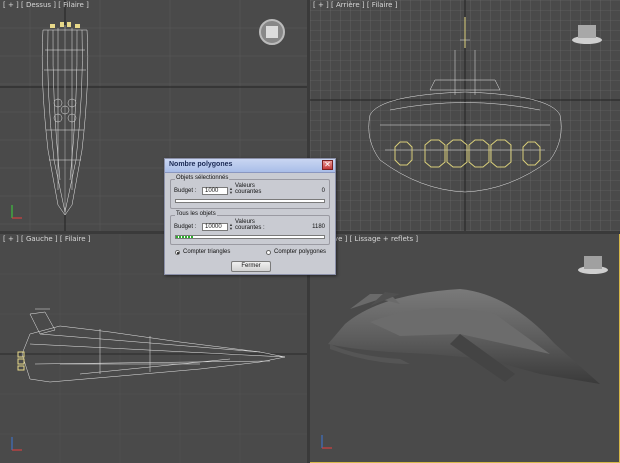 This screenshot has height=463, width=620. I want to click on close-icon: ✕, so click(327, 165).